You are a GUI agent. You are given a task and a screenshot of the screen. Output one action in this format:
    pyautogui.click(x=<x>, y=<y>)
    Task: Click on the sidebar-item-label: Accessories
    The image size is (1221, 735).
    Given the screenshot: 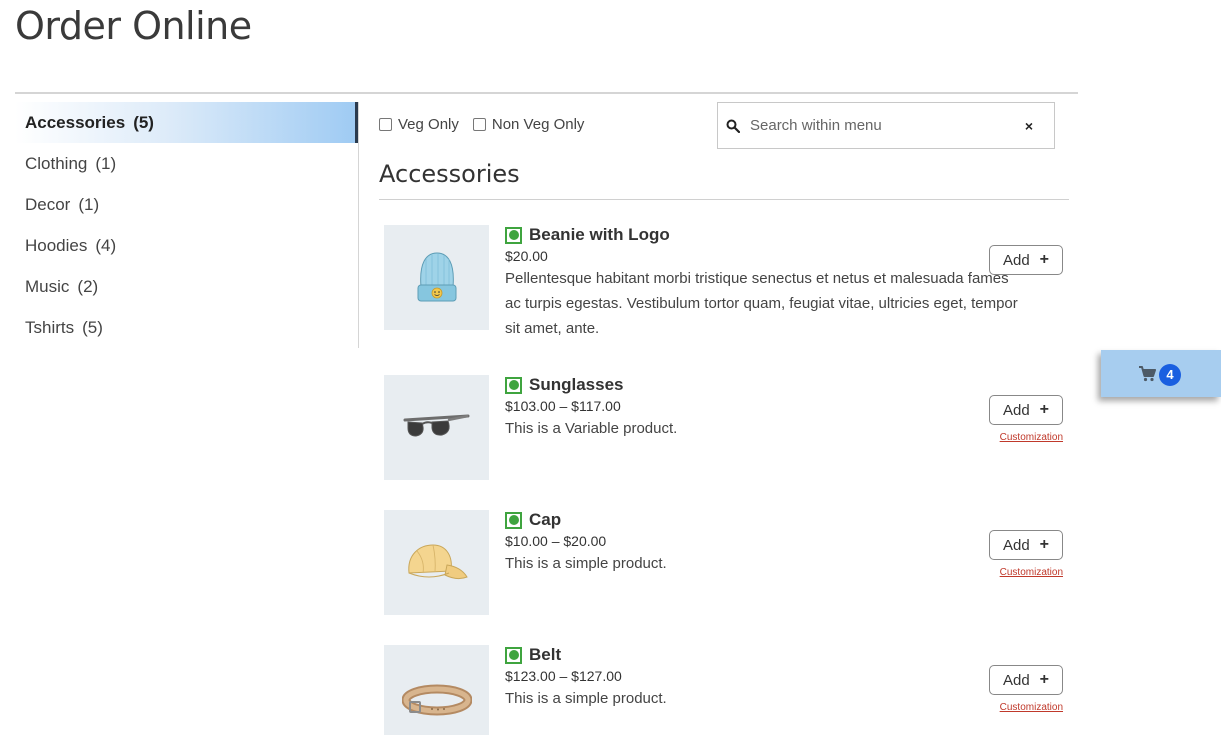 What is the action you would take?
    pyautogui.click(x=75, y=122)
    